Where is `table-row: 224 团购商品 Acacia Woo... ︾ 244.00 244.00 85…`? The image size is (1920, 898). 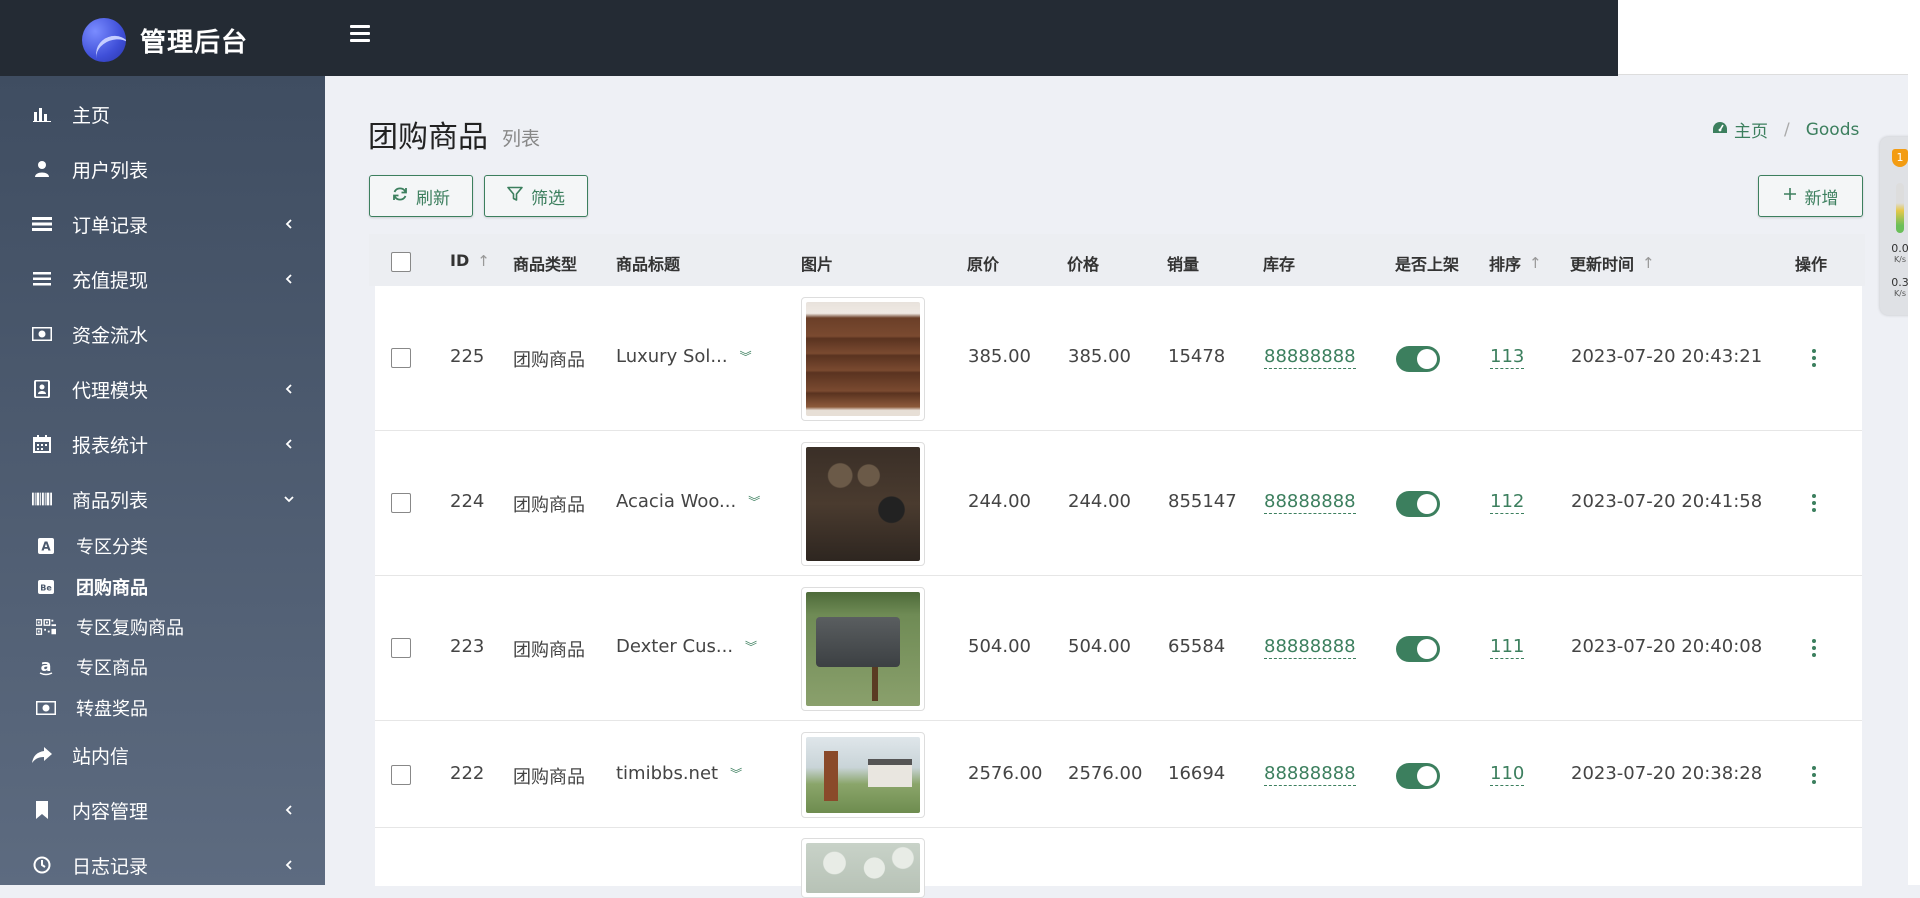
table-row: 224 团购商品 Acacia Woo... ︾ 244.00 244.00 85… is located at coordinates (1118, 503).